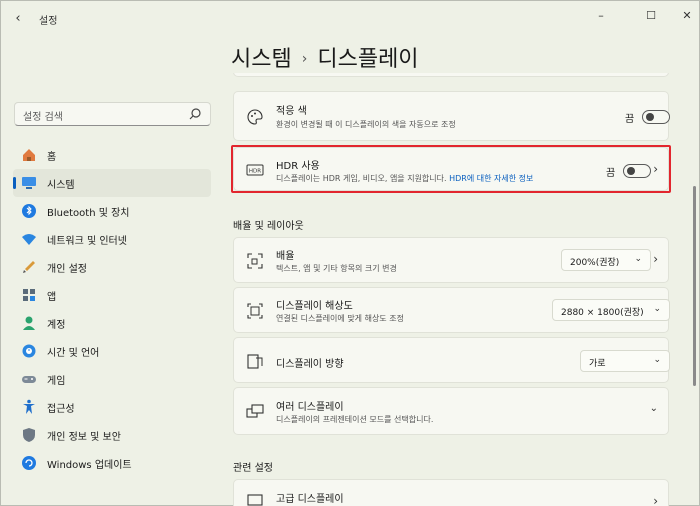  Describe the element at coordinates (656, 117) in the screenshot. I see `adaptive-color-toggle` at that location.